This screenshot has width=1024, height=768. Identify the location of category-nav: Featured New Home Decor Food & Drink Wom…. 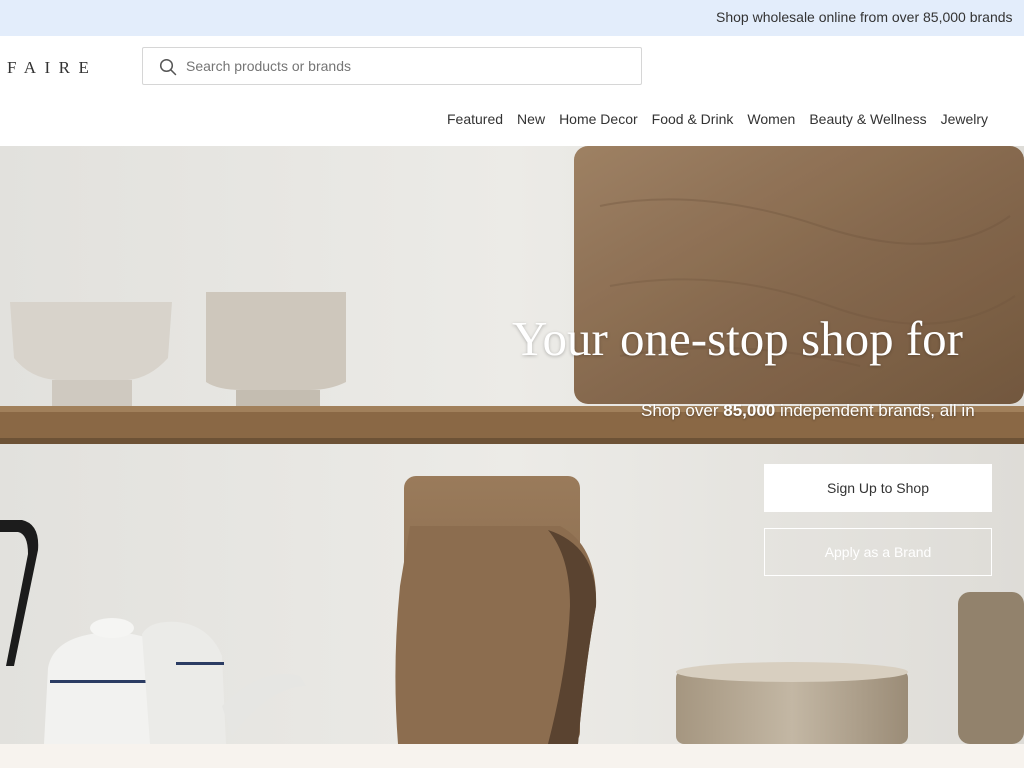
(724, 119).